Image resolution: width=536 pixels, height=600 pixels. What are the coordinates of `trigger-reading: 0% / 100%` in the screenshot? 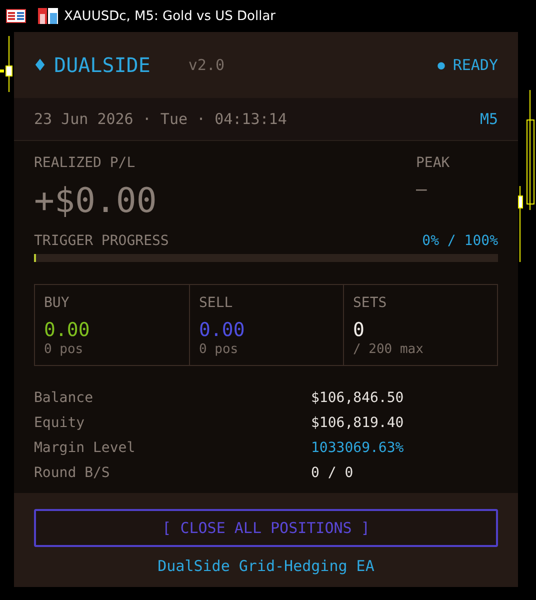 It's located at (460, 241).